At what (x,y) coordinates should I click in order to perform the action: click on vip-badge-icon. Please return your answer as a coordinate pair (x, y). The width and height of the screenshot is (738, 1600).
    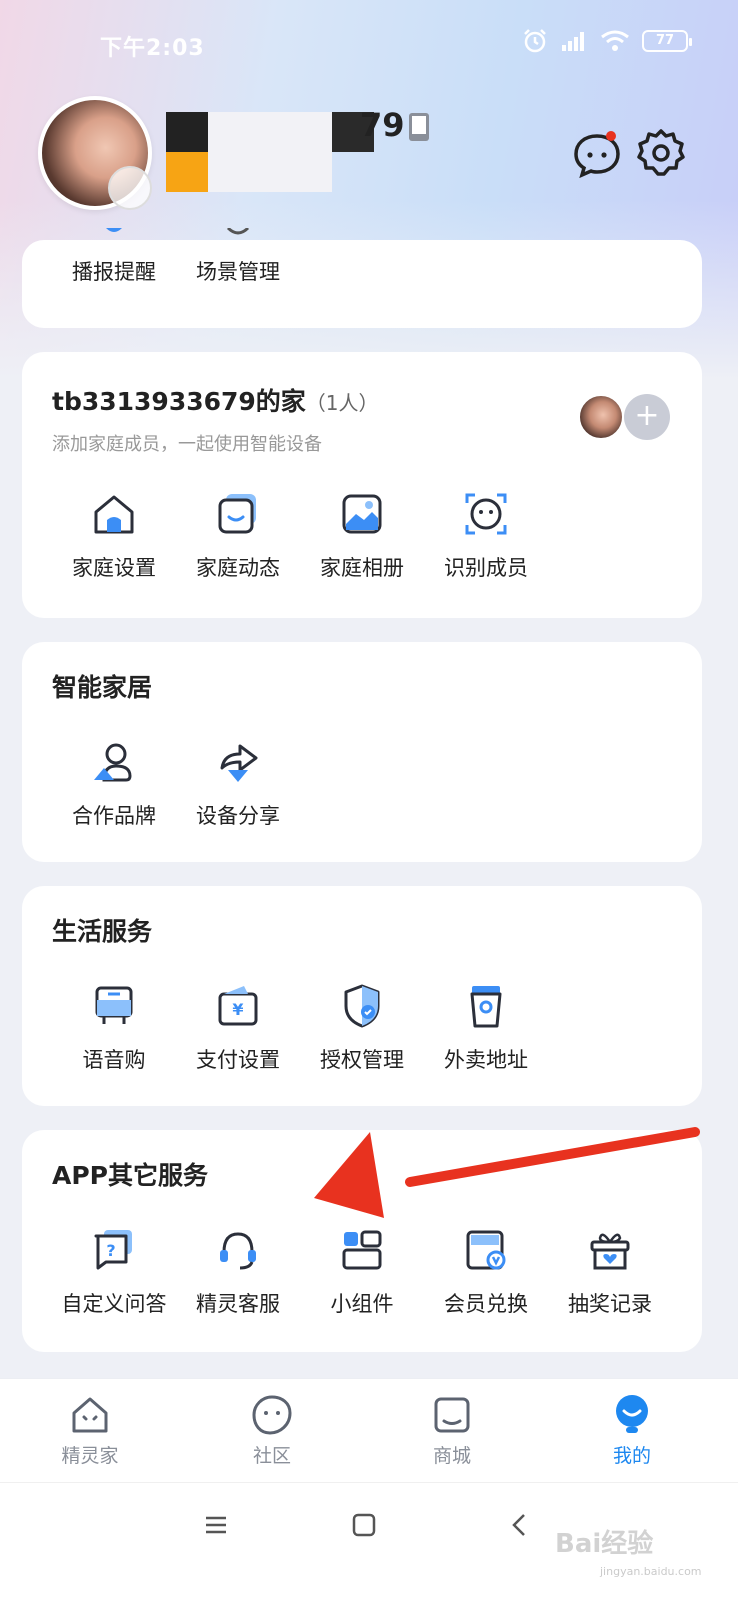
    Looking at the image, I should click on (130, 188).